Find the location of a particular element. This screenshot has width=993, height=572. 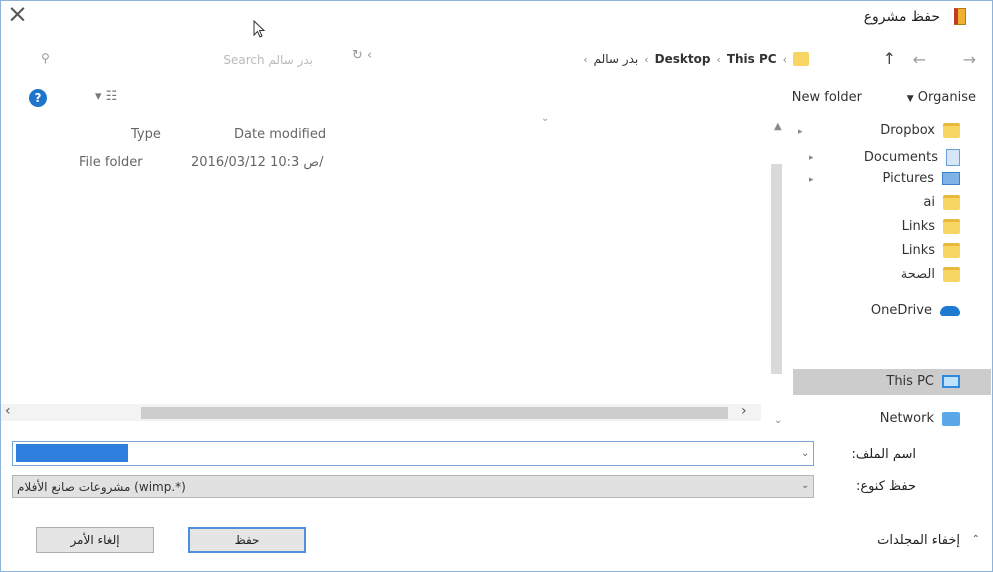

nav-item-pictures: Pictures is located at coordinates (921, 178).